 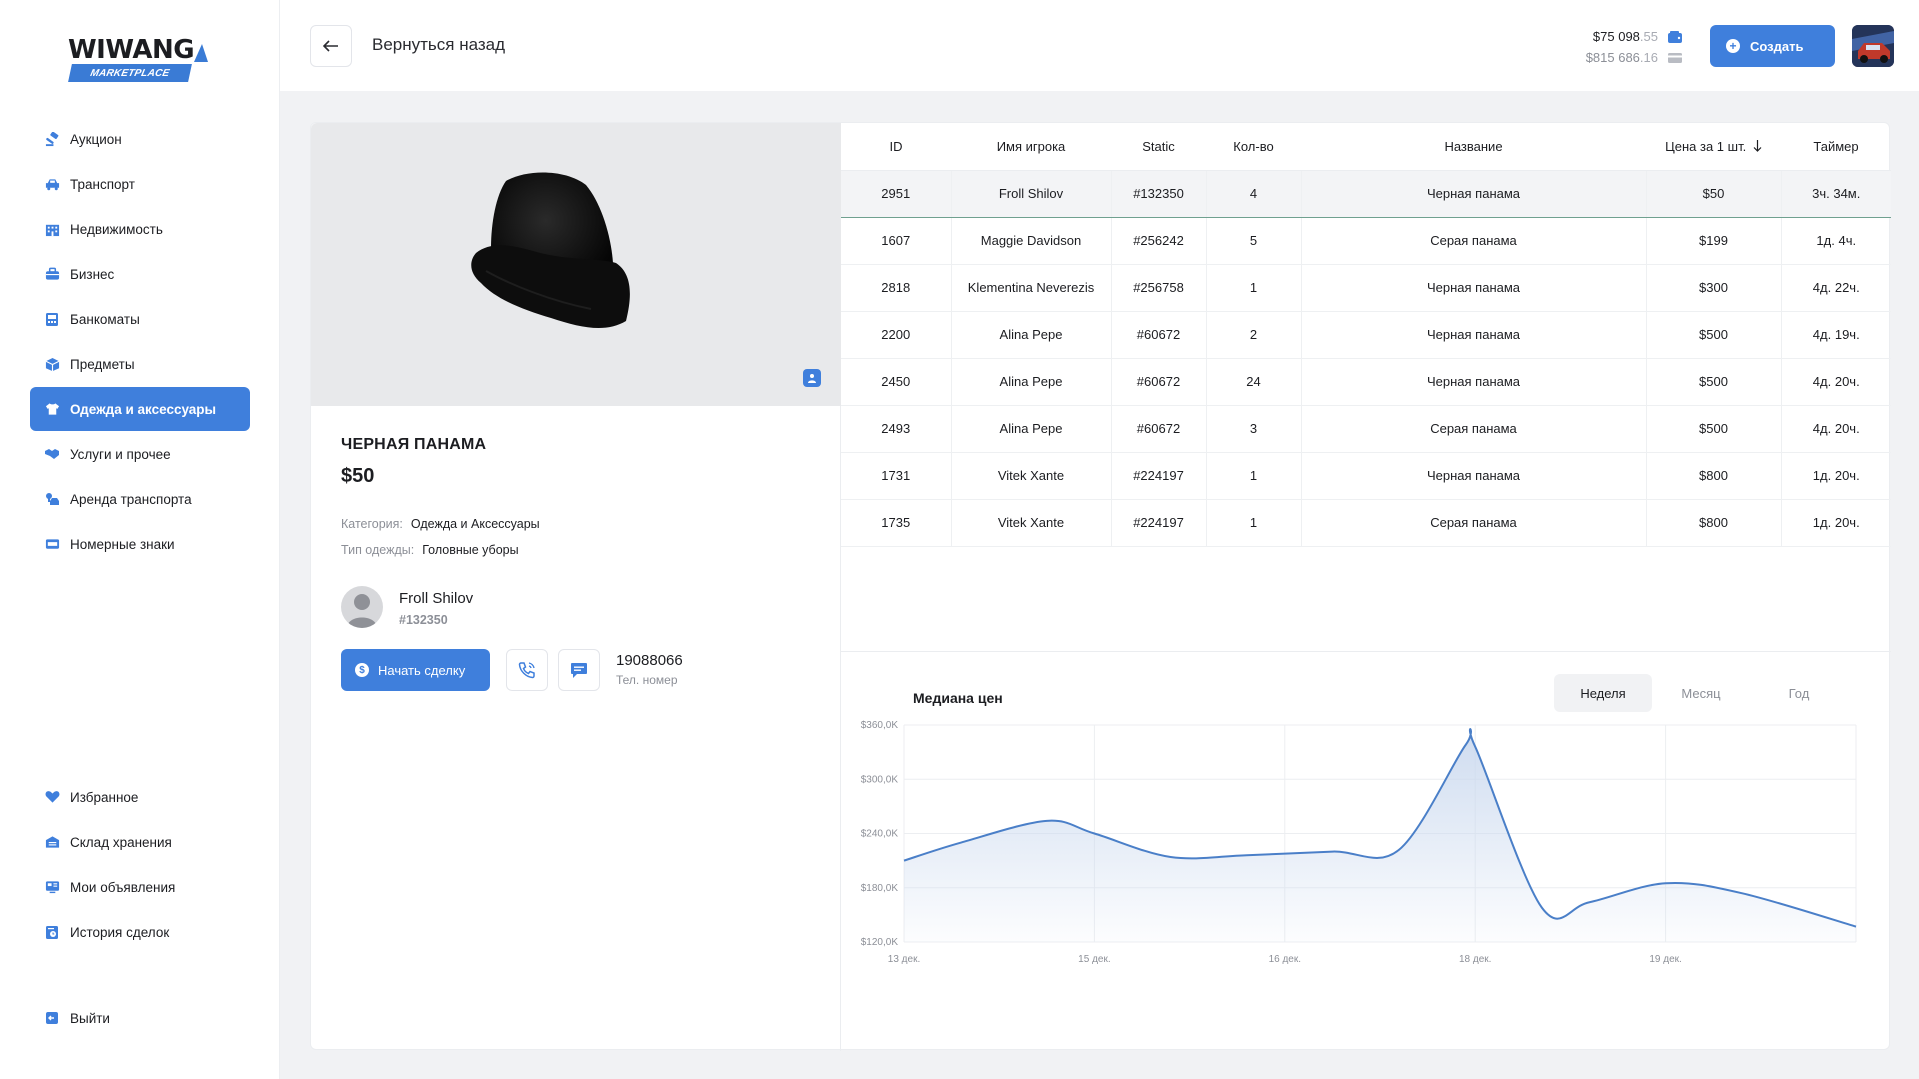 What do you see at coordinates (1474, 429) in the screenshot?
I see `cell-name: Серая панама` at bounding box center [1474, 429].